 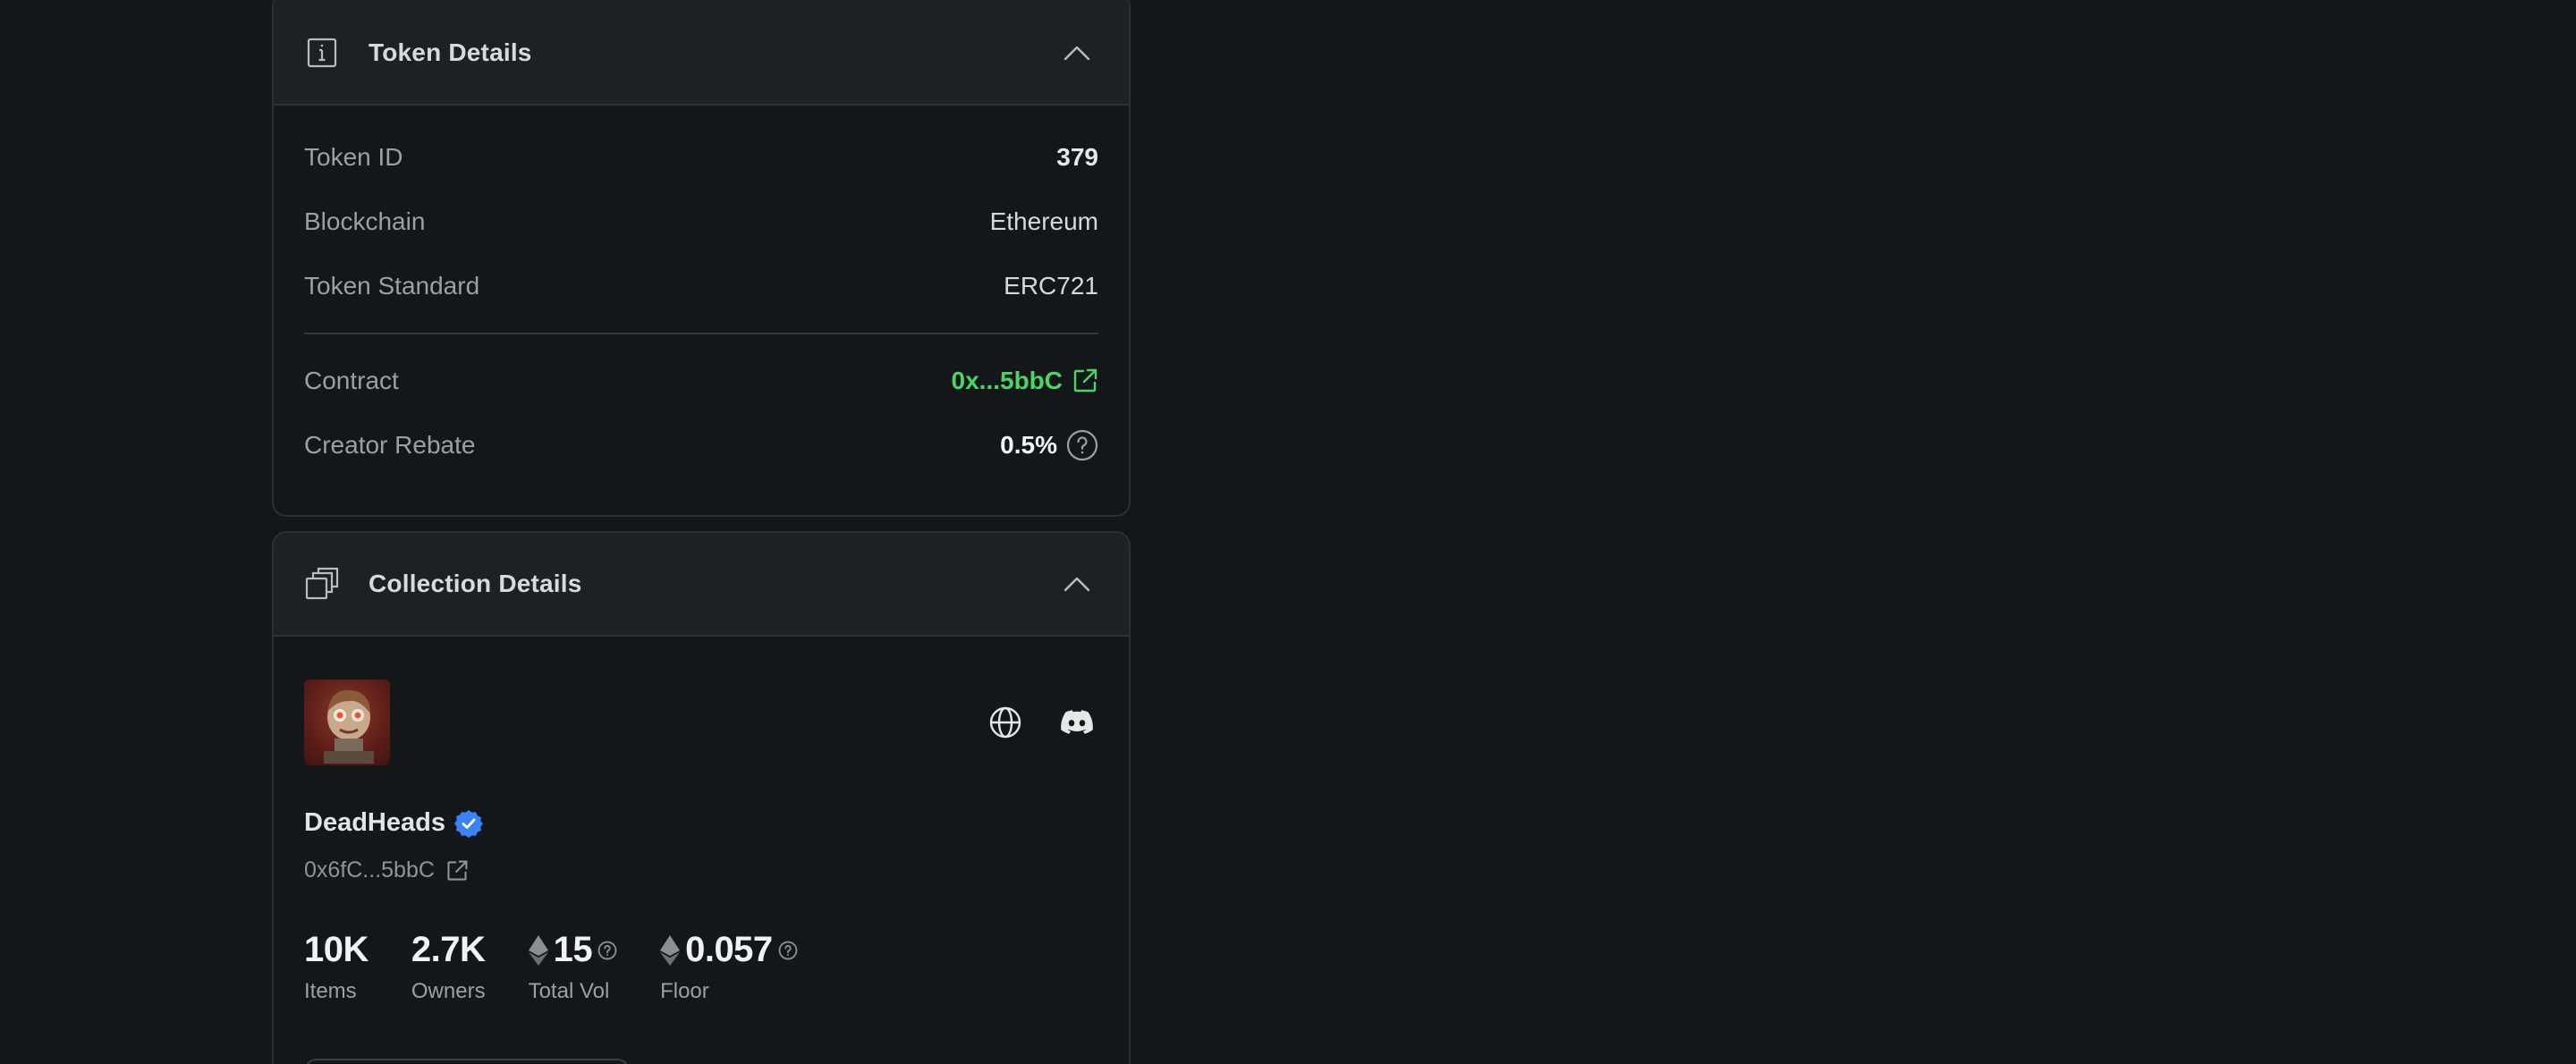 What do you see at coordinates (701, 53) in the screenshot?
I see `token-details-header: Token Details` at bounding box center [701, 53].